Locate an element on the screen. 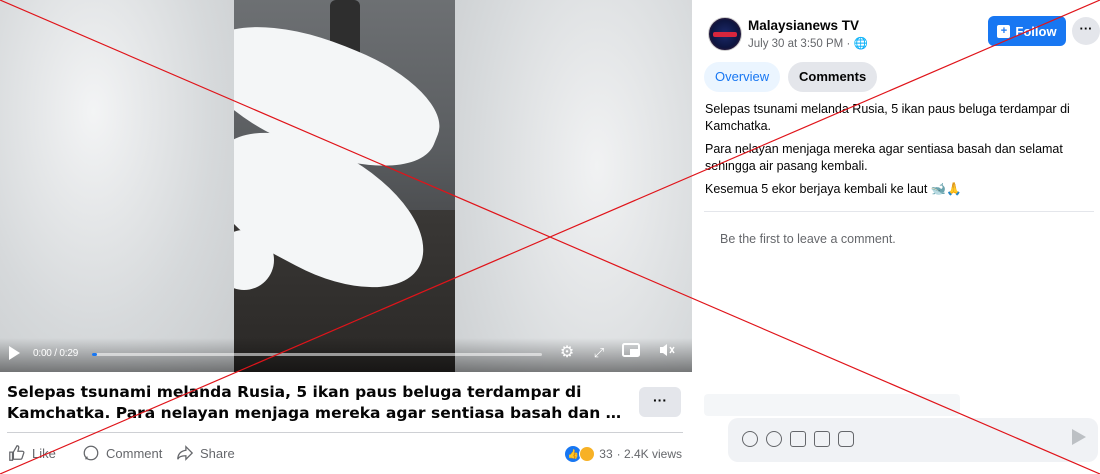  share-label: Share is located at coordinates (217, 453).